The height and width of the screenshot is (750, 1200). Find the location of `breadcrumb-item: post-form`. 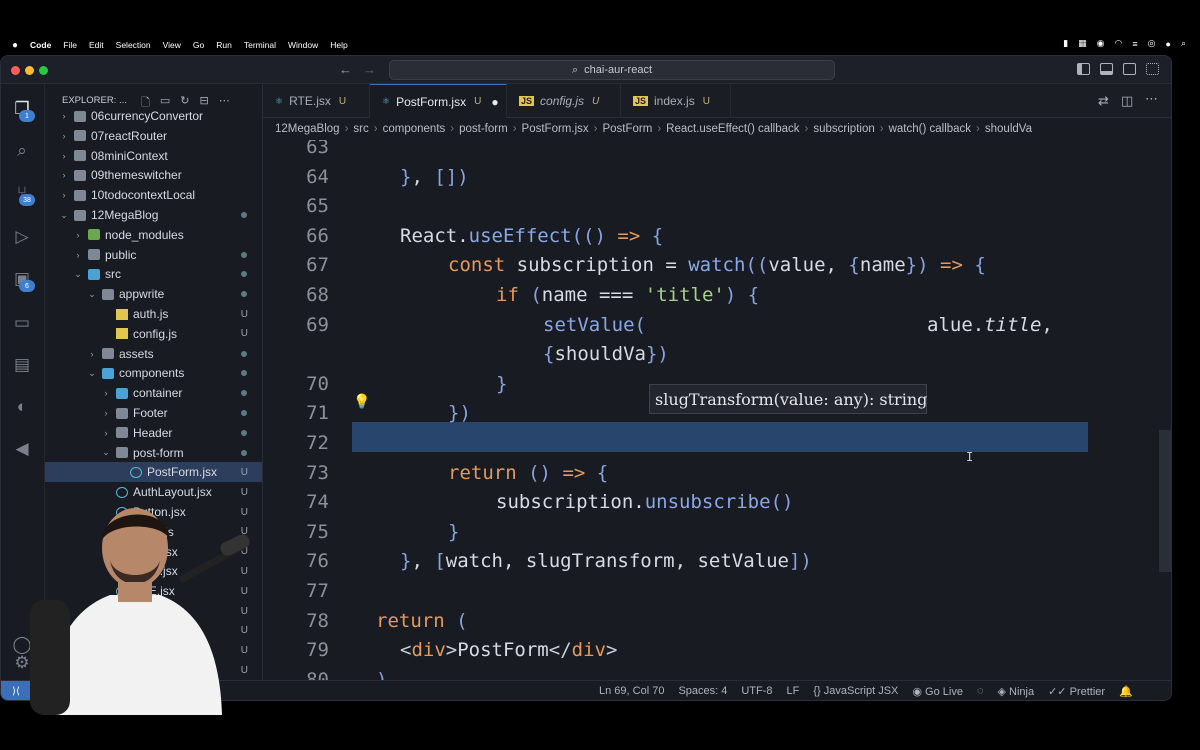

breadcrumb-item: post-form is located at coordinates (483, 129).